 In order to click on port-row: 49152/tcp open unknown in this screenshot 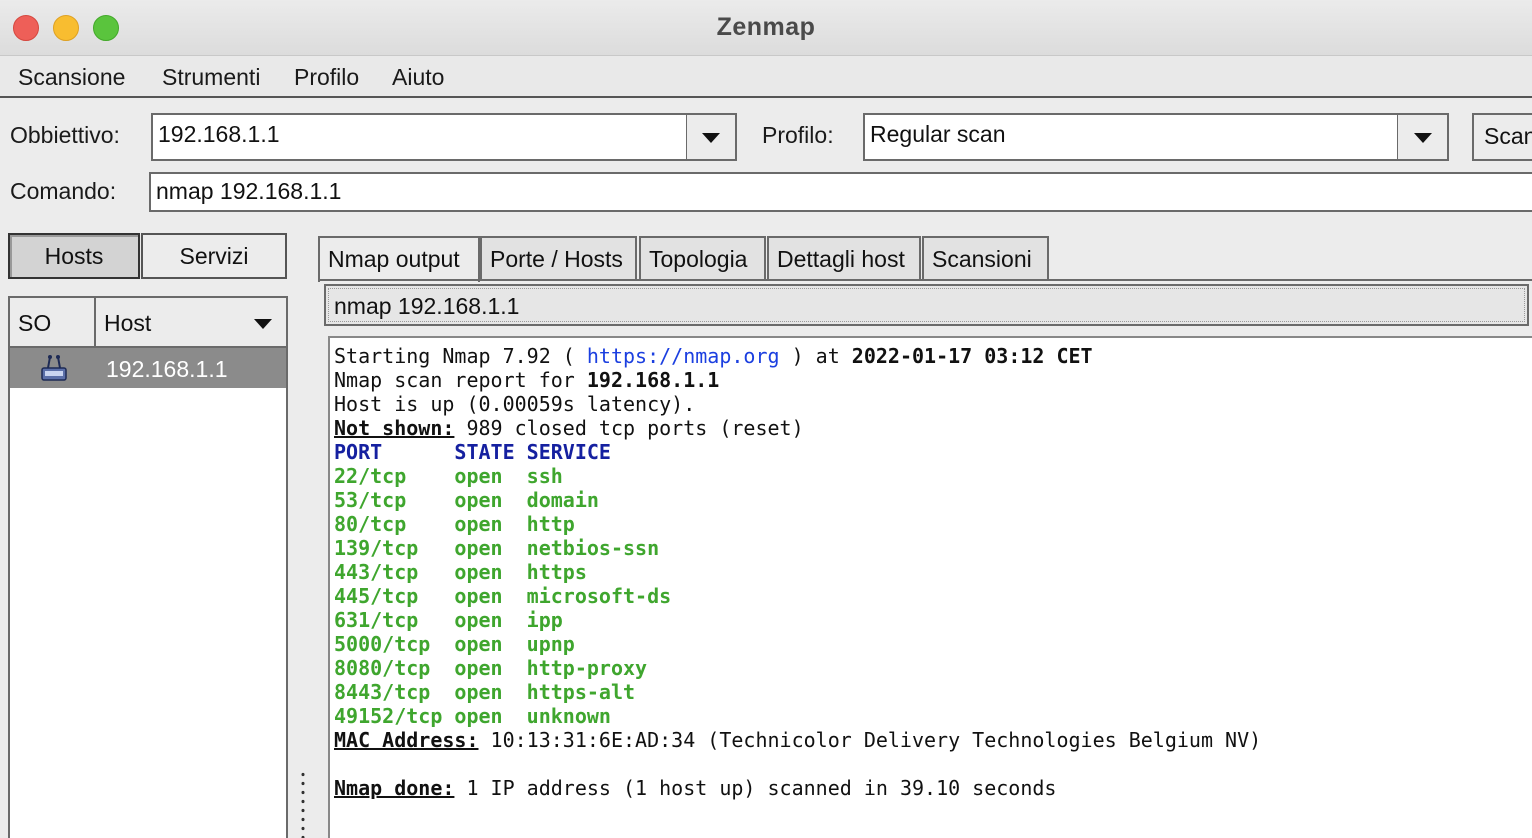, I will do `click(472, 716)`.